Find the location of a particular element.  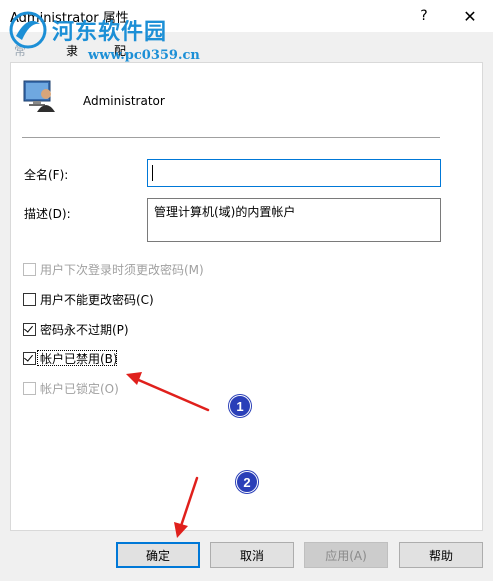

help-title-button: ? is located at coordinates (424, 16).